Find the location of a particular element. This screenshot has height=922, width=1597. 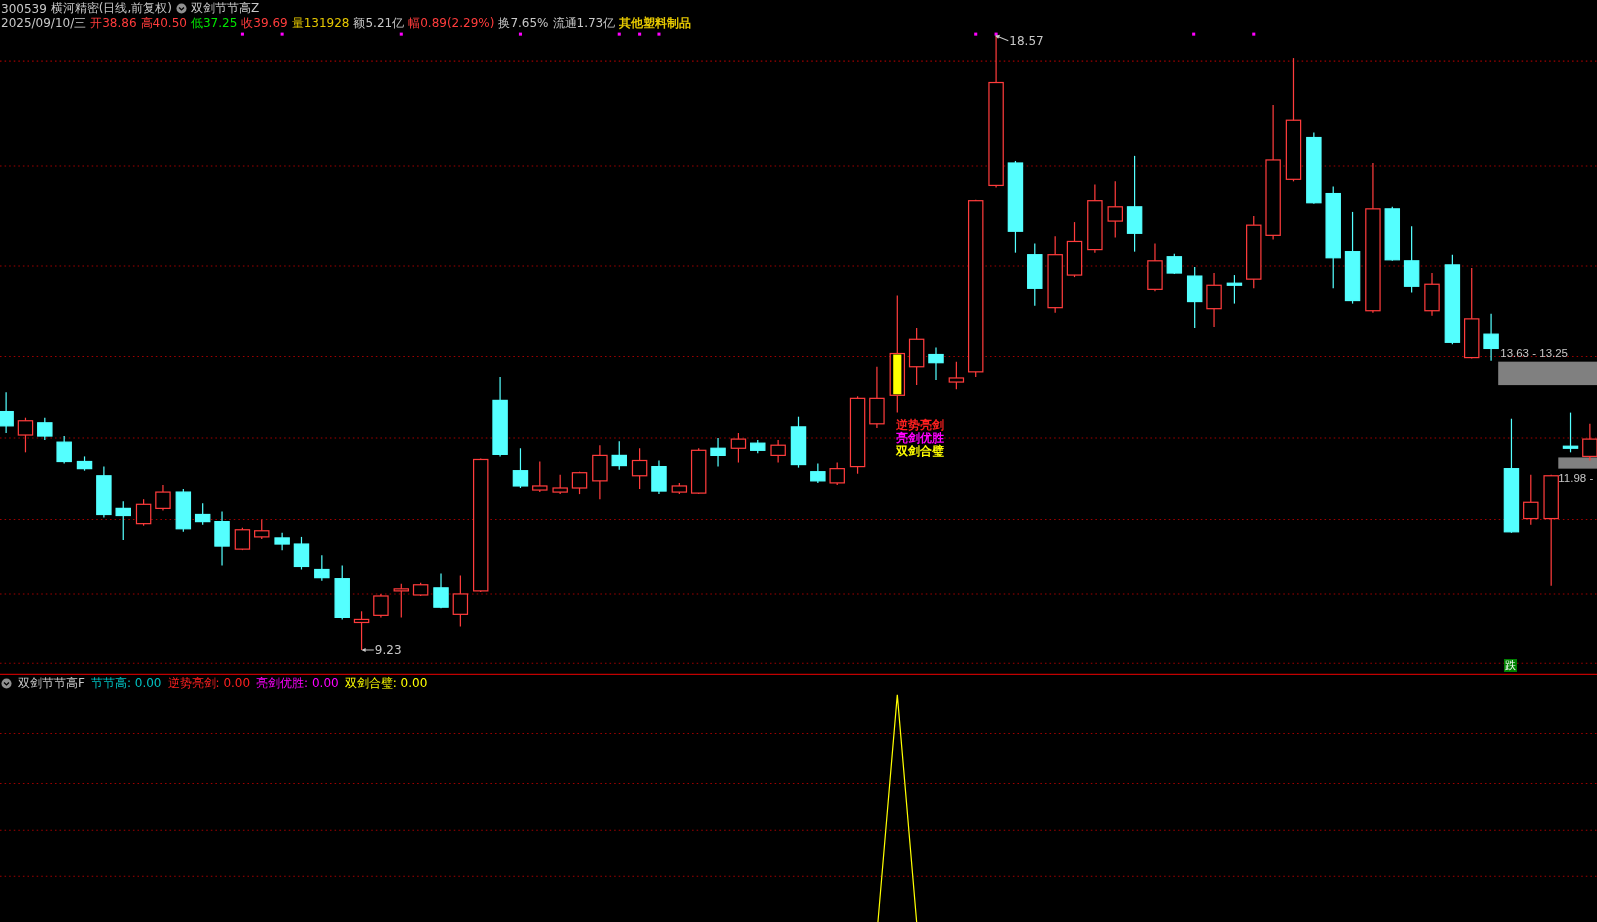

quote-field: 开38.86 is located at coordinates (113, 23).